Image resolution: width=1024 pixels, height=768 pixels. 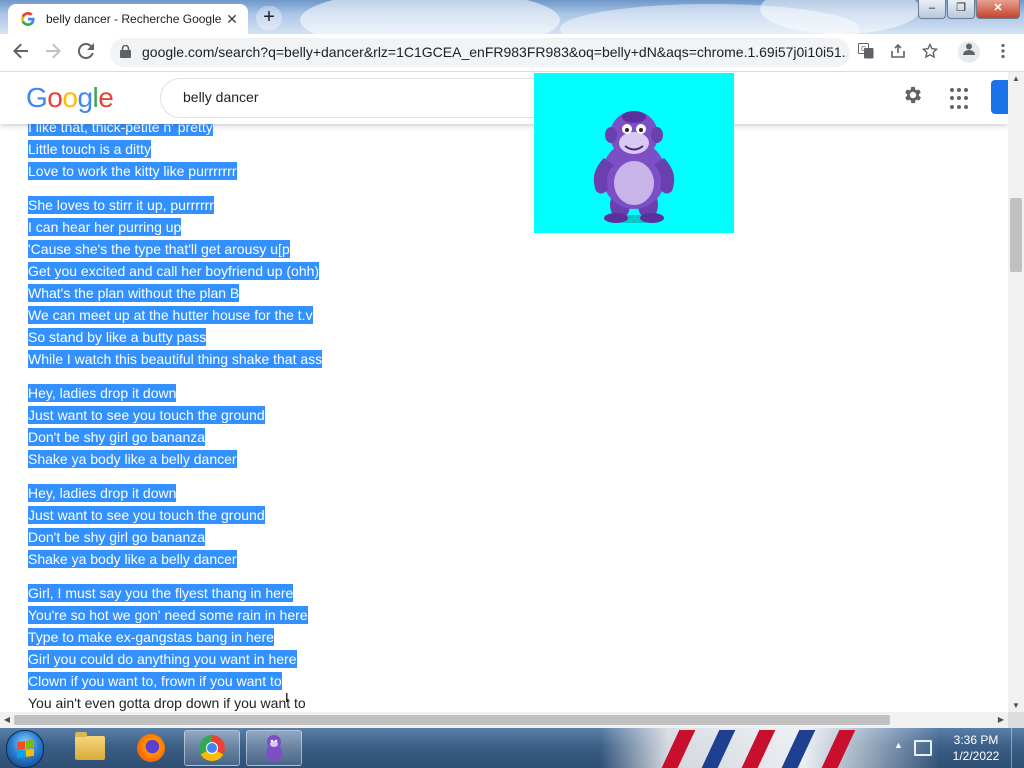 What do you see at coordinates (976, 740) in the screenshot?
I see `clock-time: 3:36 PM` at bounding box center [976, 740].